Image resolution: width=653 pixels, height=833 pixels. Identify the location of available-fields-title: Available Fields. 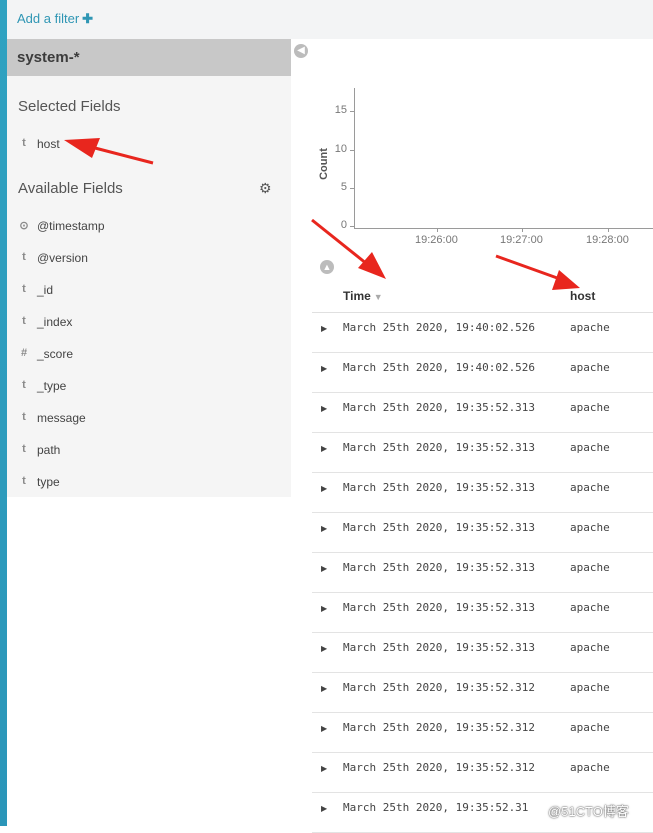
(70, 188).